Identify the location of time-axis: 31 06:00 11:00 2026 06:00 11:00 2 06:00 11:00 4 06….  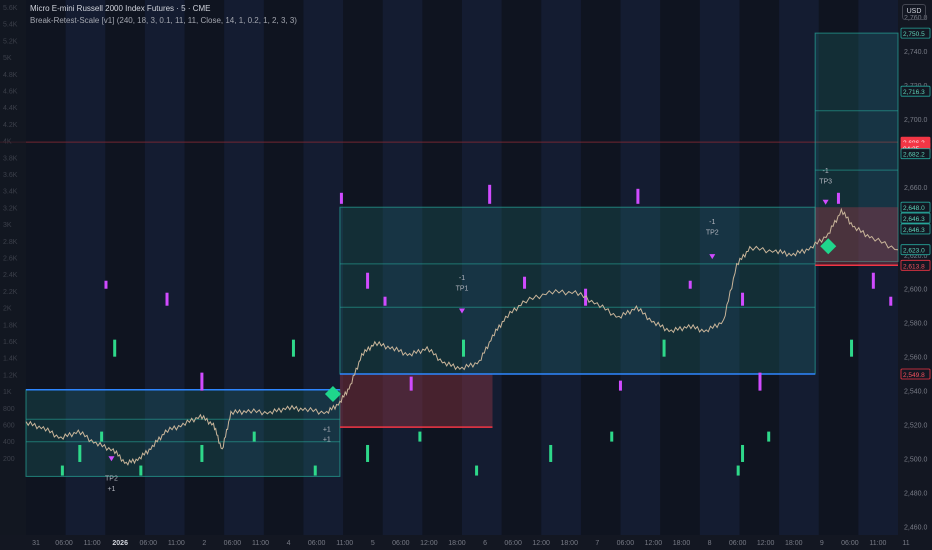
(466, 542).